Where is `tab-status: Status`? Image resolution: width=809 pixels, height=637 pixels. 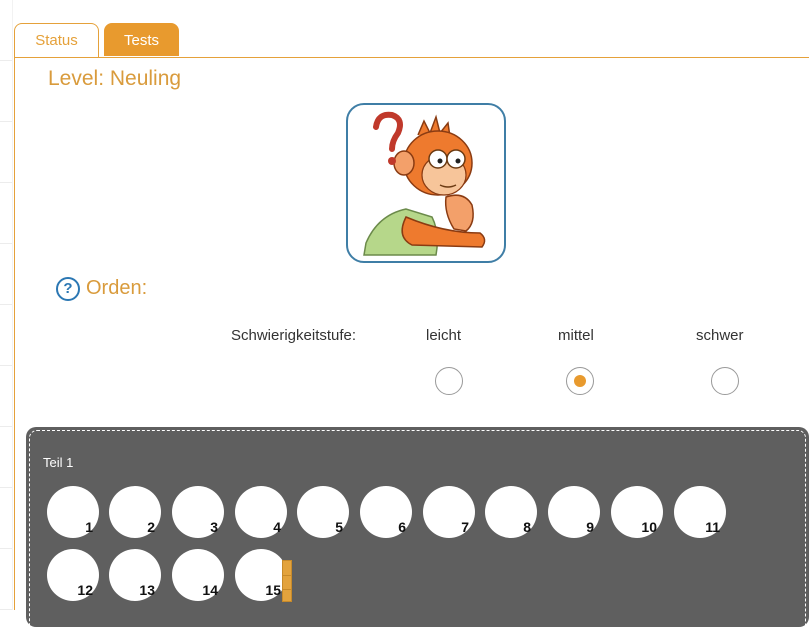
tab-status: Status is located at coordinates (56, 40).